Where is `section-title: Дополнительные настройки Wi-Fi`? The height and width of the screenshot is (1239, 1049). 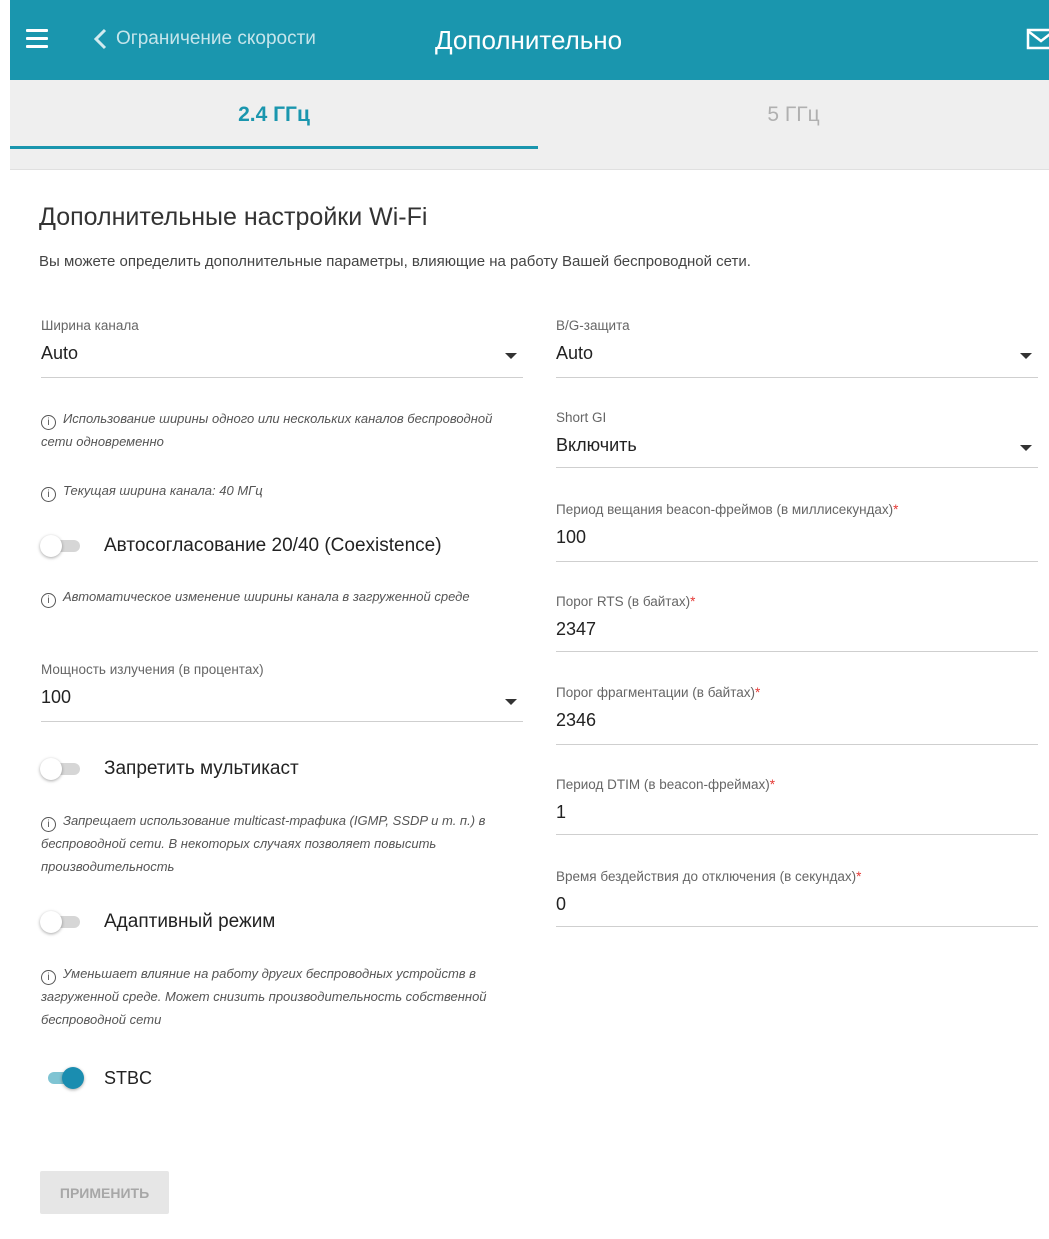
section-title: Дополнительные настройки Wi-Fi is located at coordinates (233, 217).